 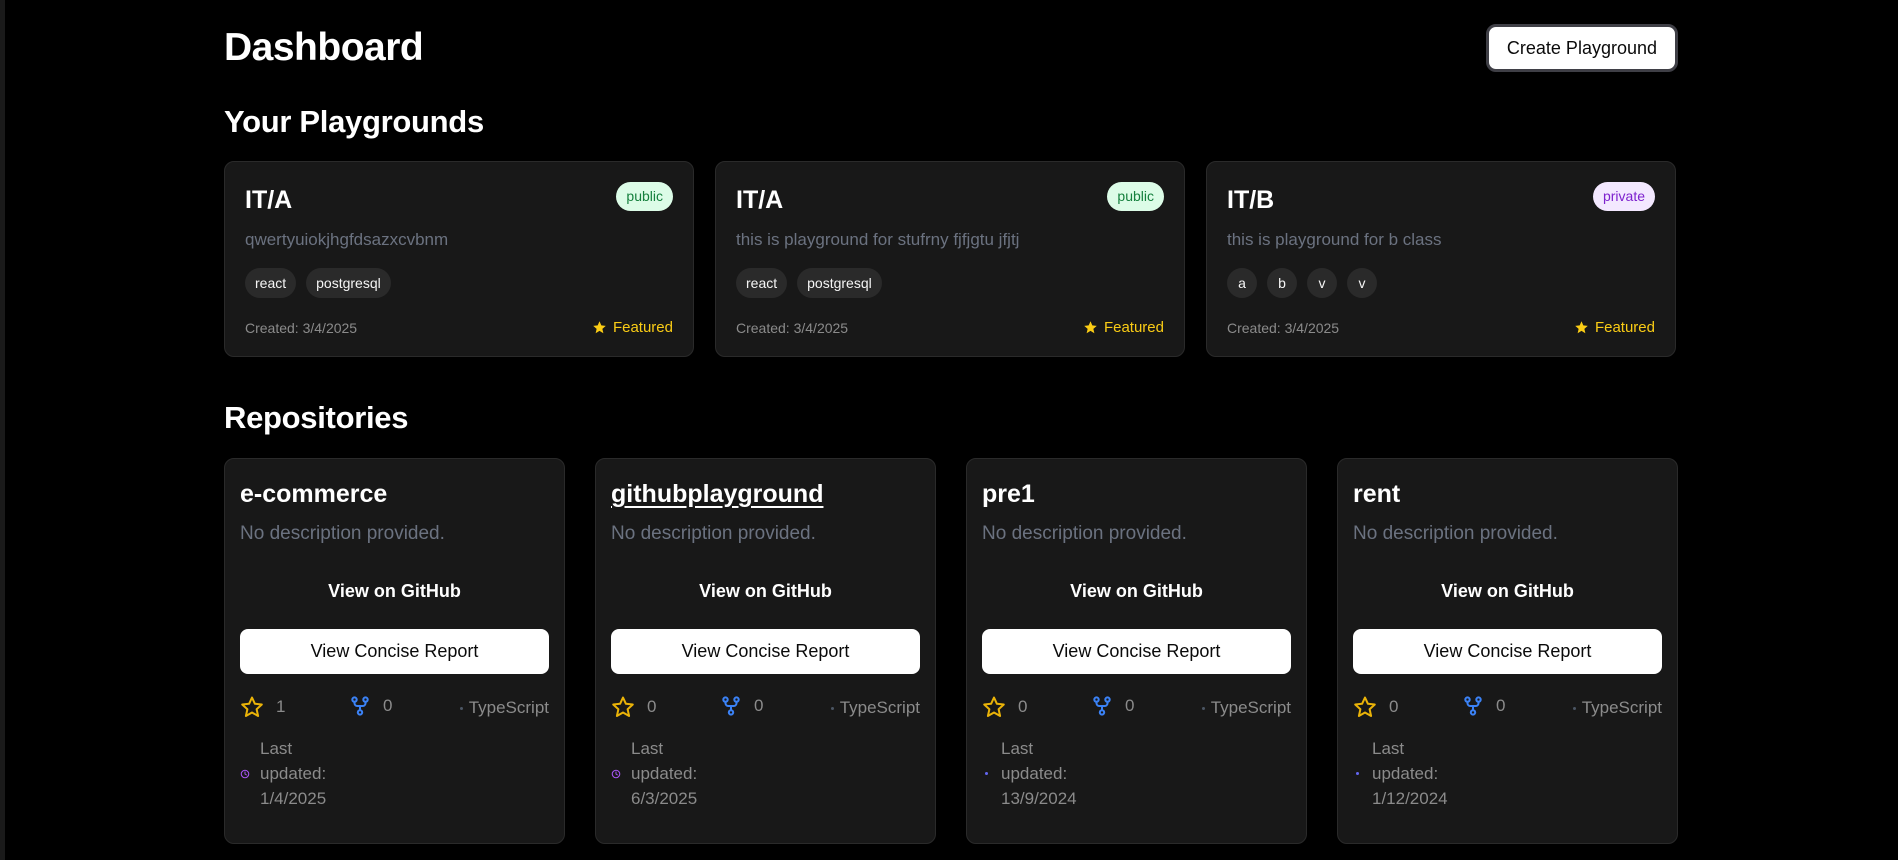 I want to click on last-updated: Last updated: 6/3/2025, so click(x=666, y=773).